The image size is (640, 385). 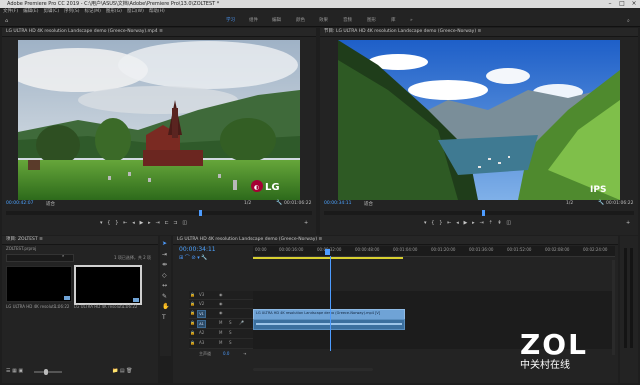 I want to click on audio-clip, so click(x=329, y=324).